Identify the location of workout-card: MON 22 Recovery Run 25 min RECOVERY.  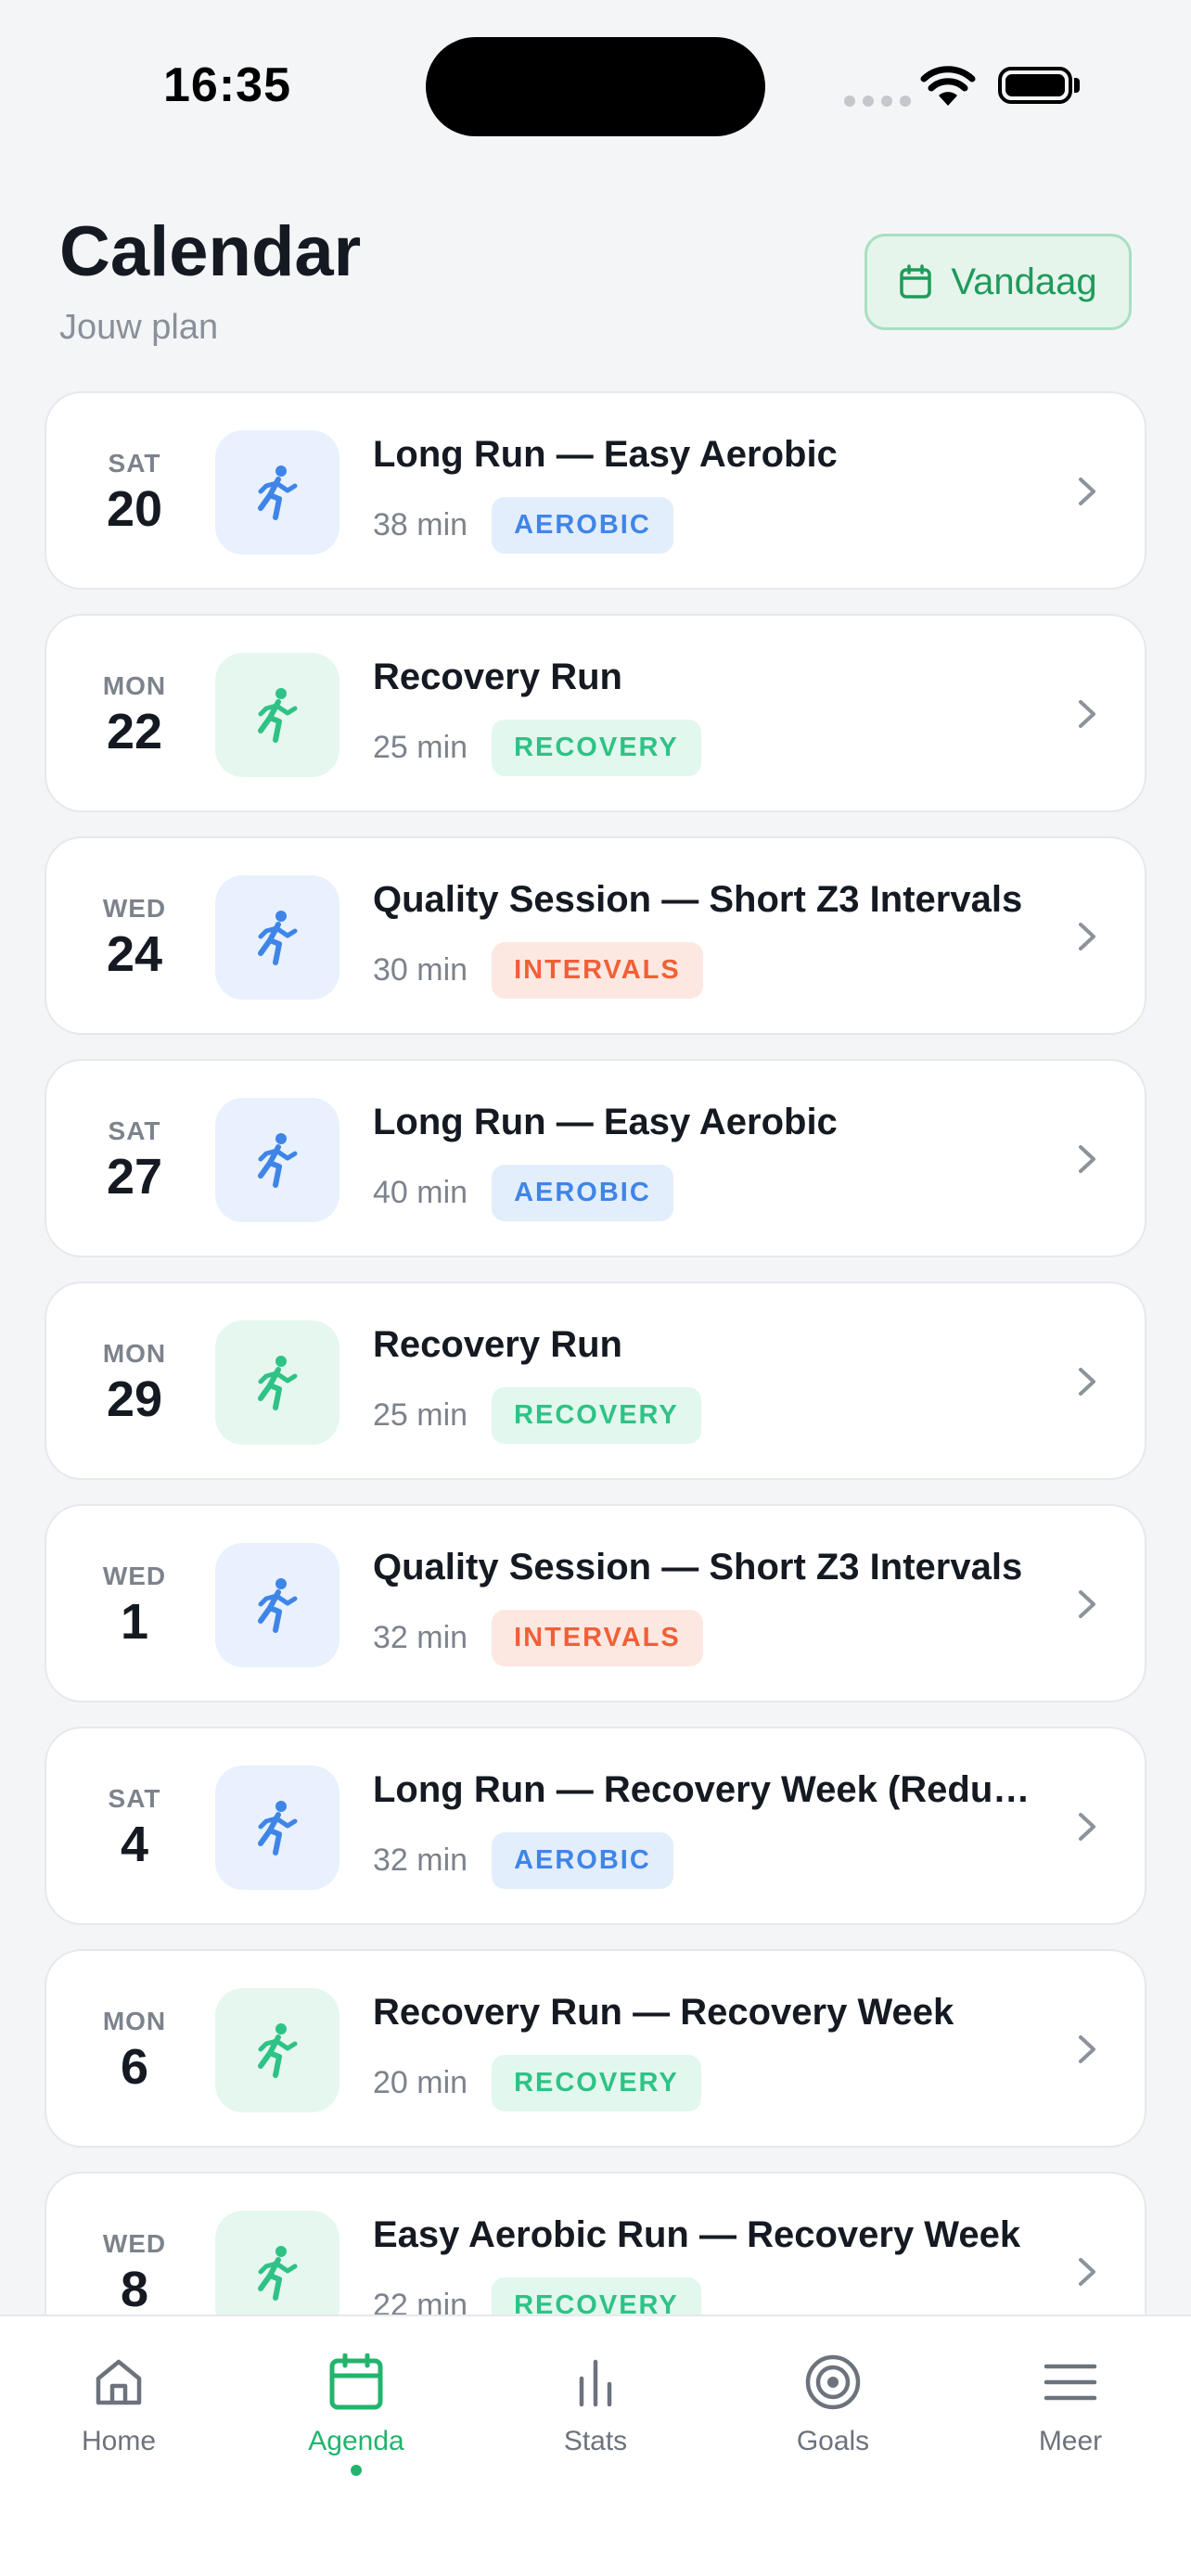
(595, 713).